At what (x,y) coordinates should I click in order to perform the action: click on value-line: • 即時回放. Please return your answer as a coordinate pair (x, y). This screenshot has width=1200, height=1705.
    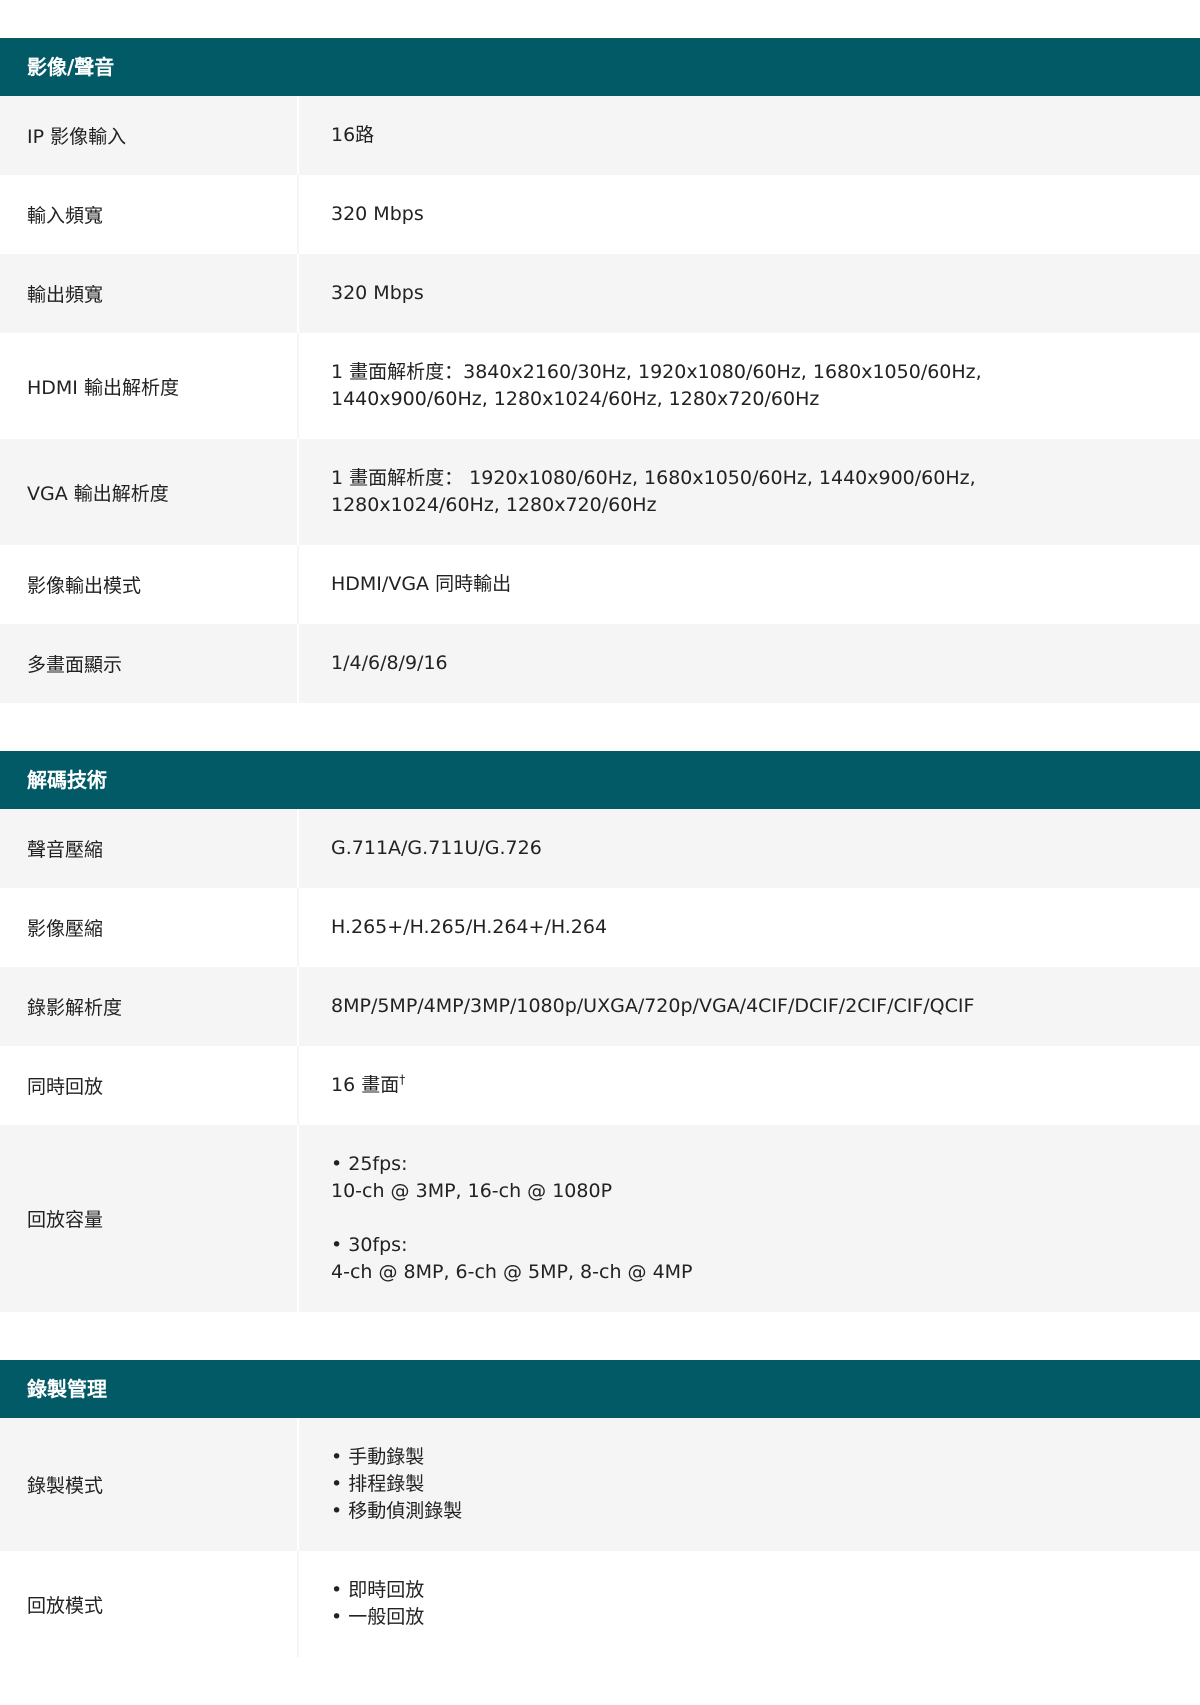
    Looking at the image, I should click on (735, 1590).